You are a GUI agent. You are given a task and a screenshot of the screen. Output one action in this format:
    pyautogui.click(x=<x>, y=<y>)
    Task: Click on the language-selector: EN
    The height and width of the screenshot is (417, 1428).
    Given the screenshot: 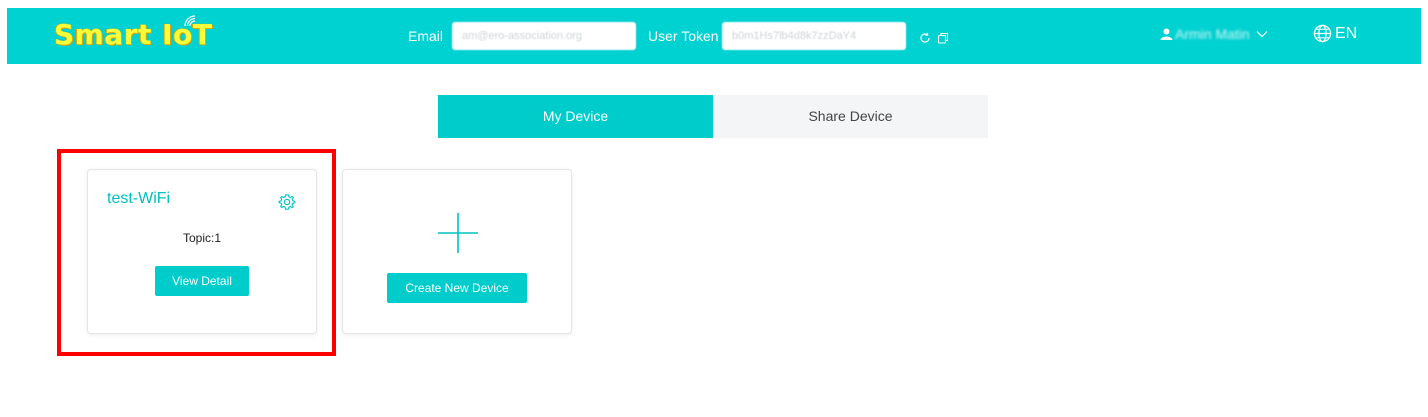 What is the action you would take?
    pyautogui.click(x=1335, y=33)
    